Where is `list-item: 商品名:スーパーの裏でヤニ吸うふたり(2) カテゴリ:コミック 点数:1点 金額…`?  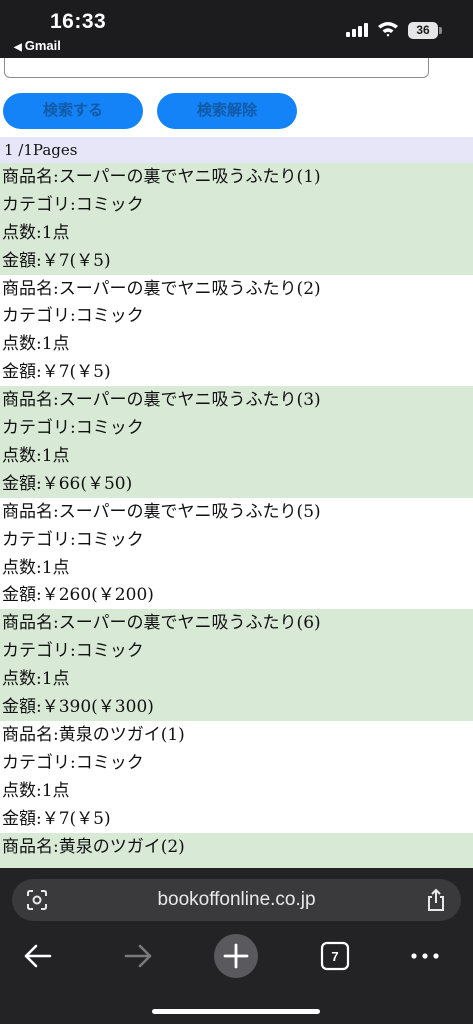 list-item: 商品名:スーパーの裏でヤニ吸うふたり(2) カテゴリ:コミック 点数:1点 金額… is located at coordinates (236, 331).